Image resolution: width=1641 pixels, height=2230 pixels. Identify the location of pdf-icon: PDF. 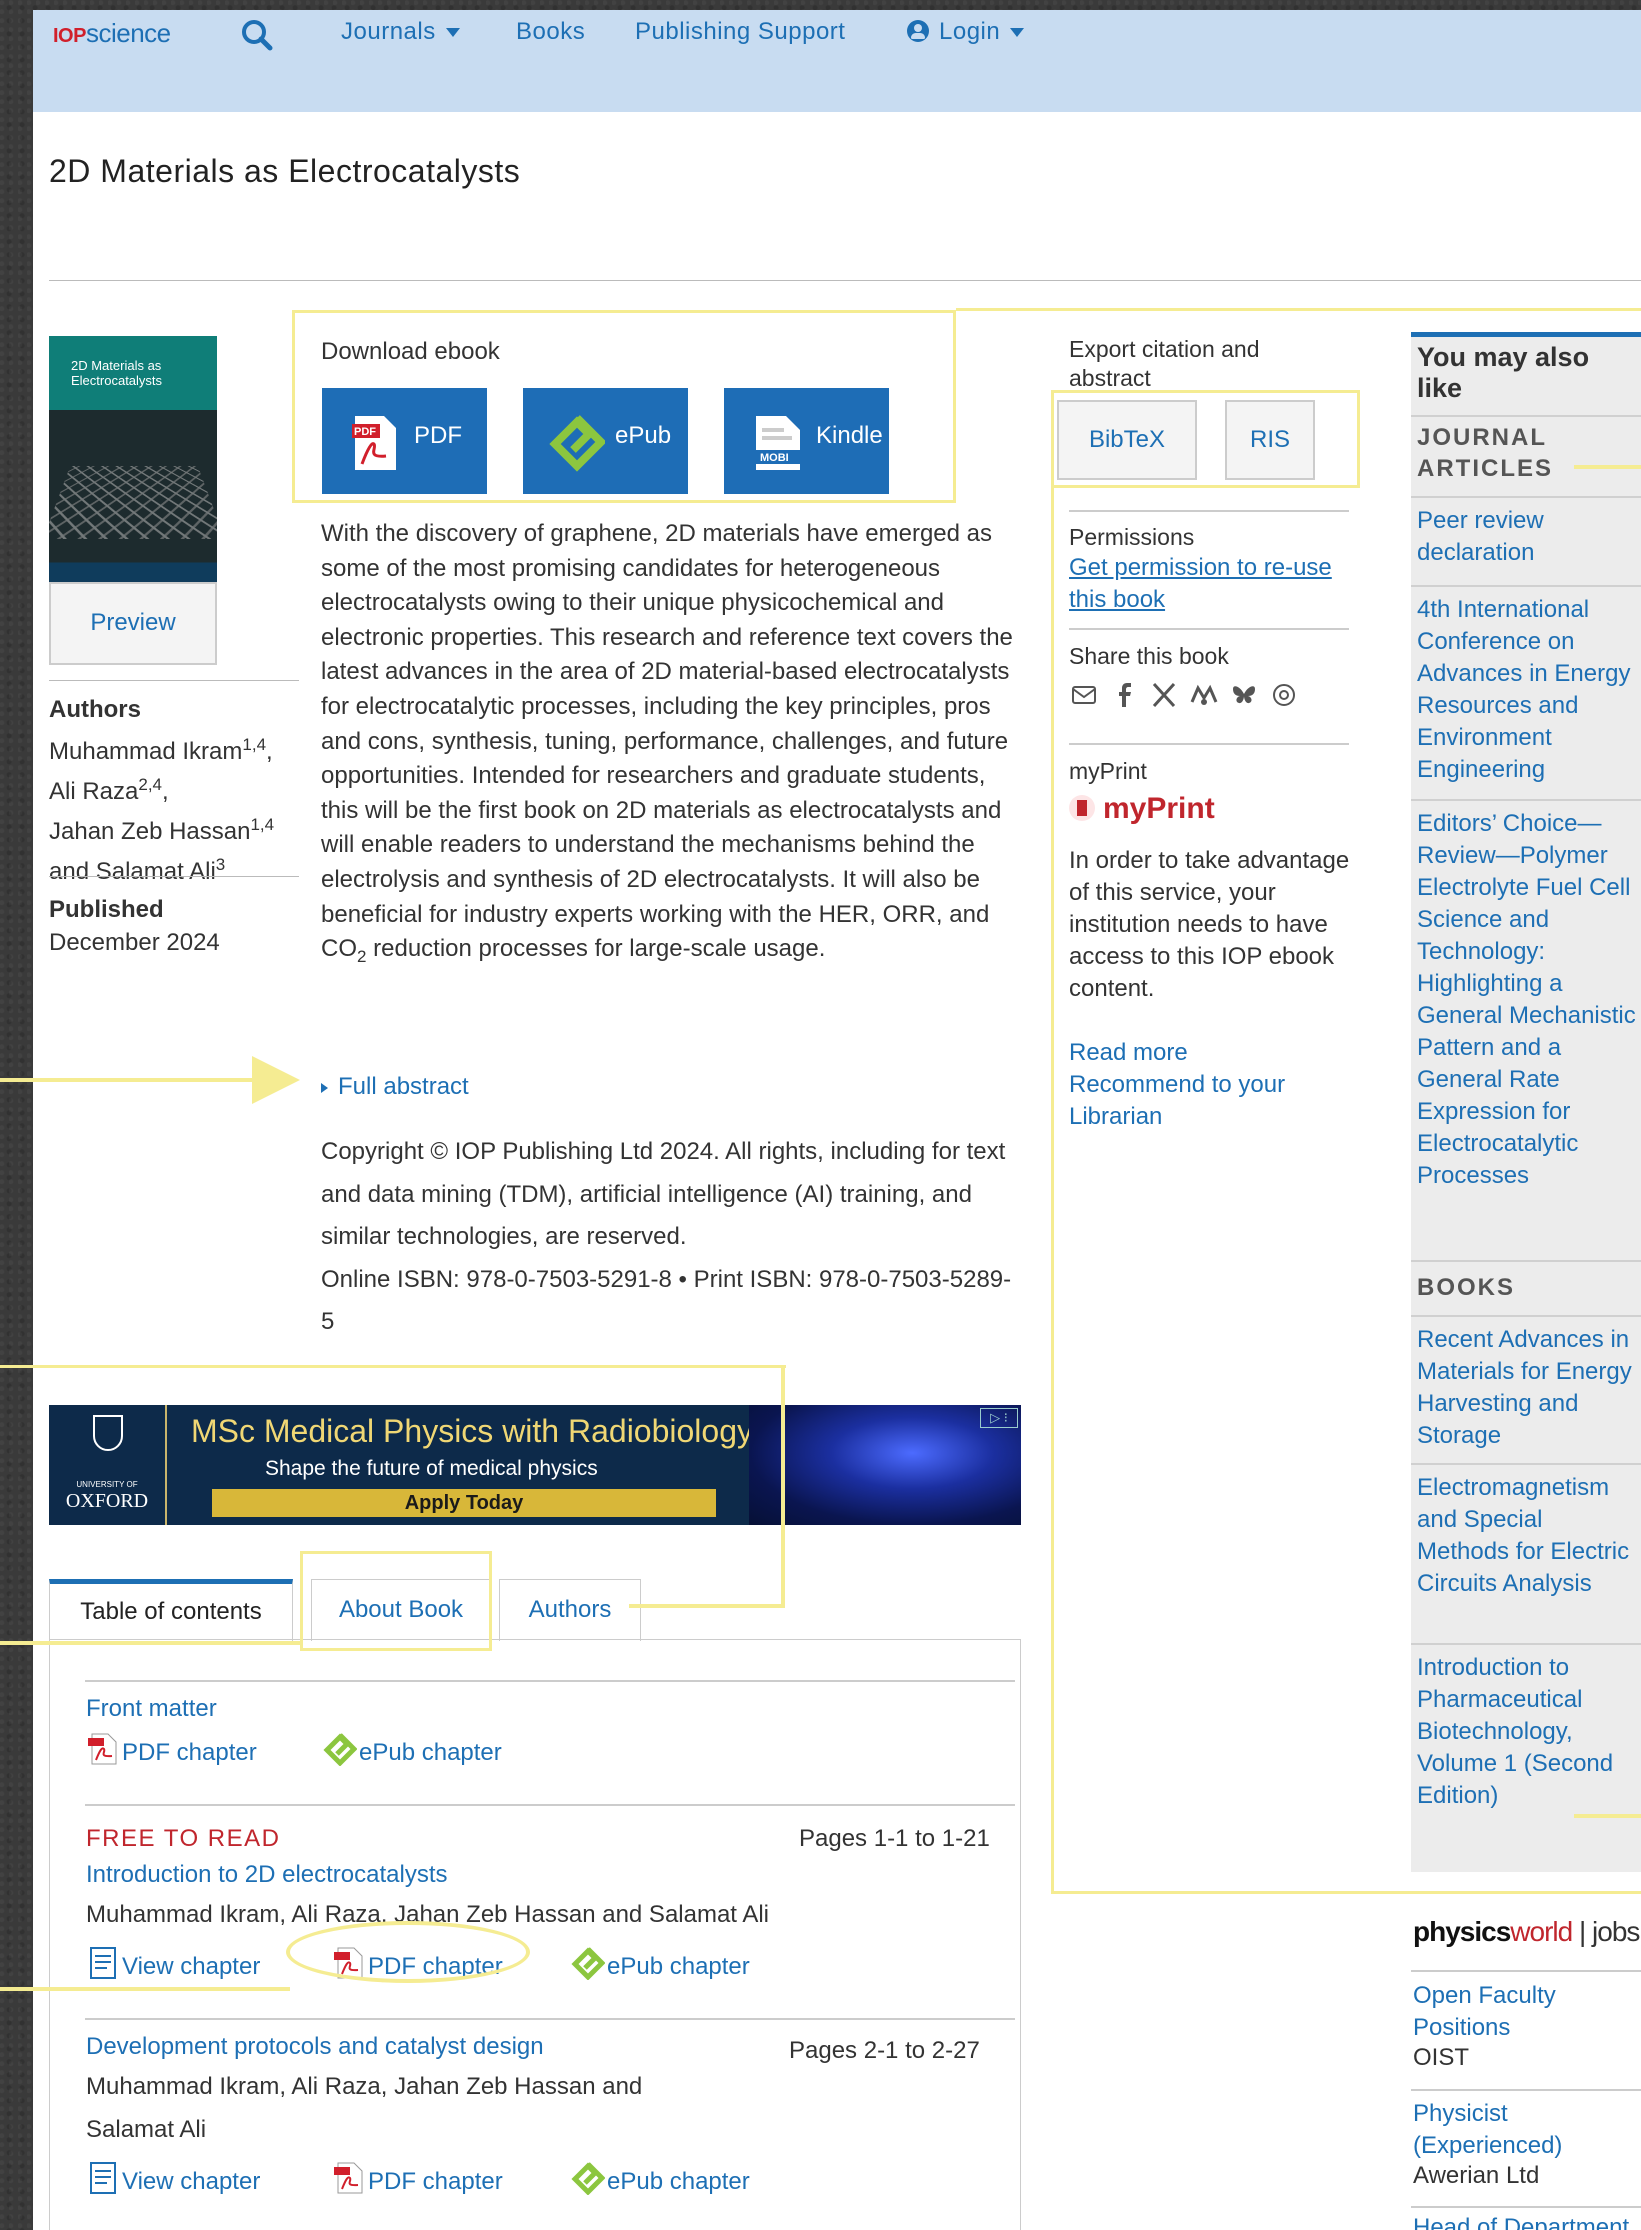
(374, 443).